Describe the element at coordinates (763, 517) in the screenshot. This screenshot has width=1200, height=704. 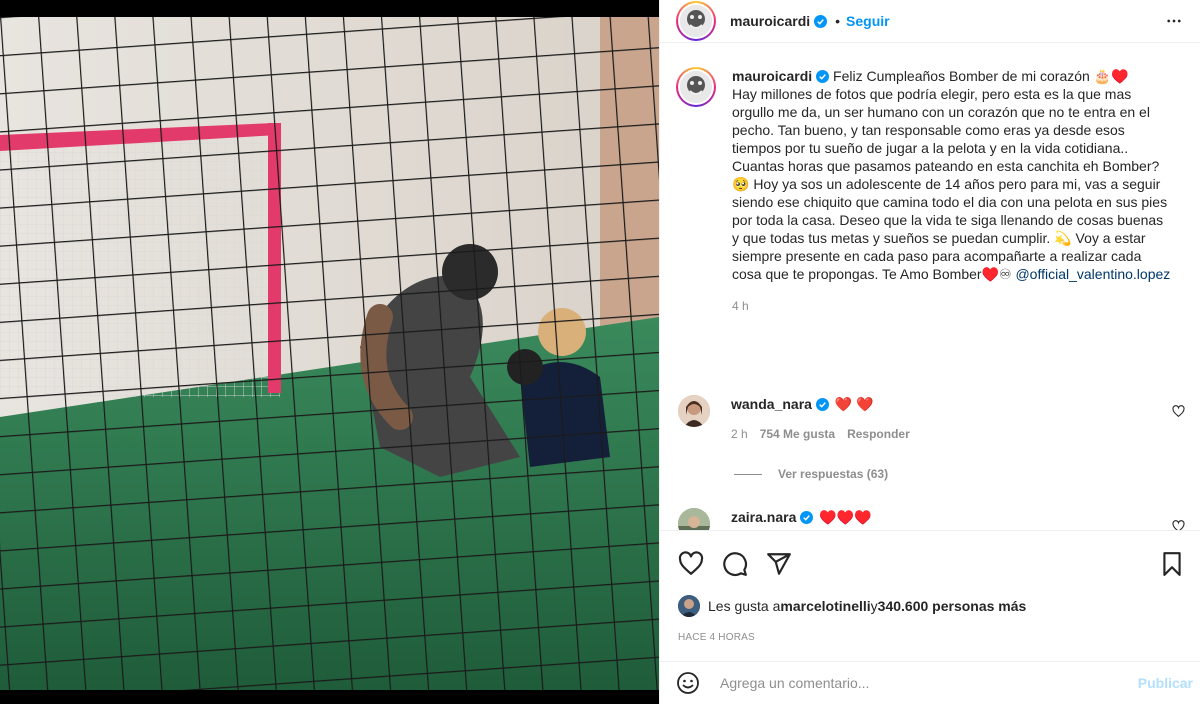
I see `comment-username: zaira.nara` at that location.